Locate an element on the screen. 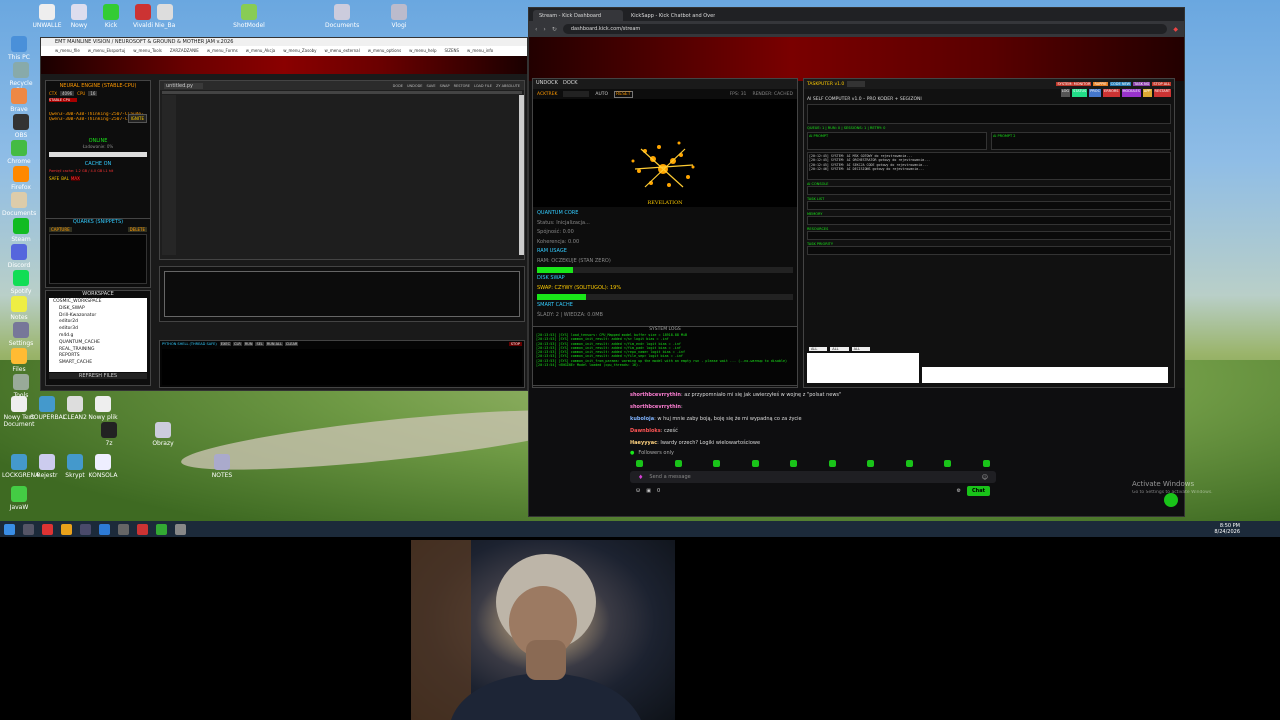 This screenshot has width=1280, height=720. taskputer-badge: TASK NG is located at coordinates (1142, 84).